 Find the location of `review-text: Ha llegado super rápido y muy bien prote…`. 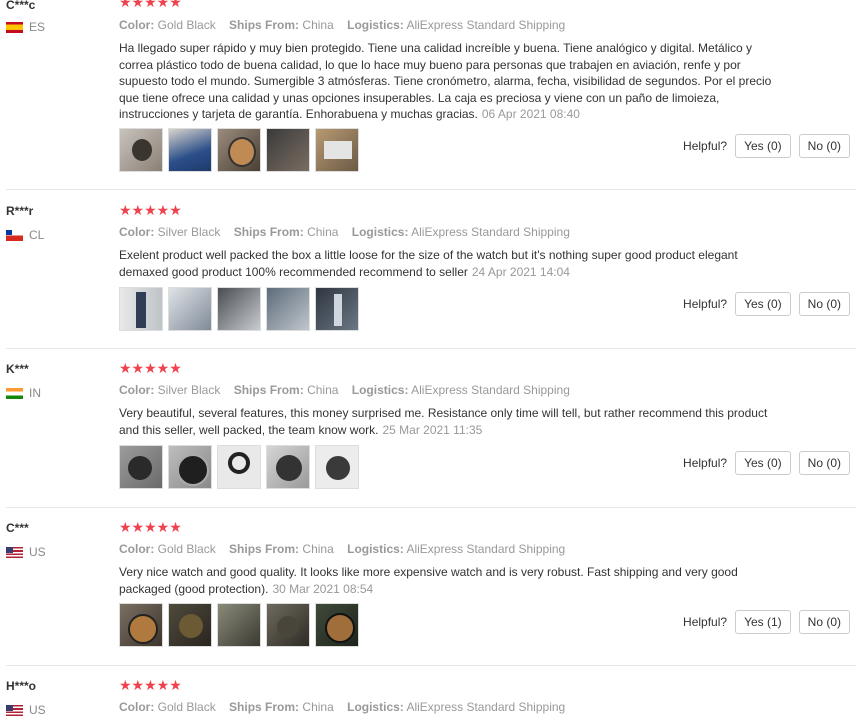

review-text: Ha llegado super rápido y muy bien prote… is located at coordinates (445, 81).